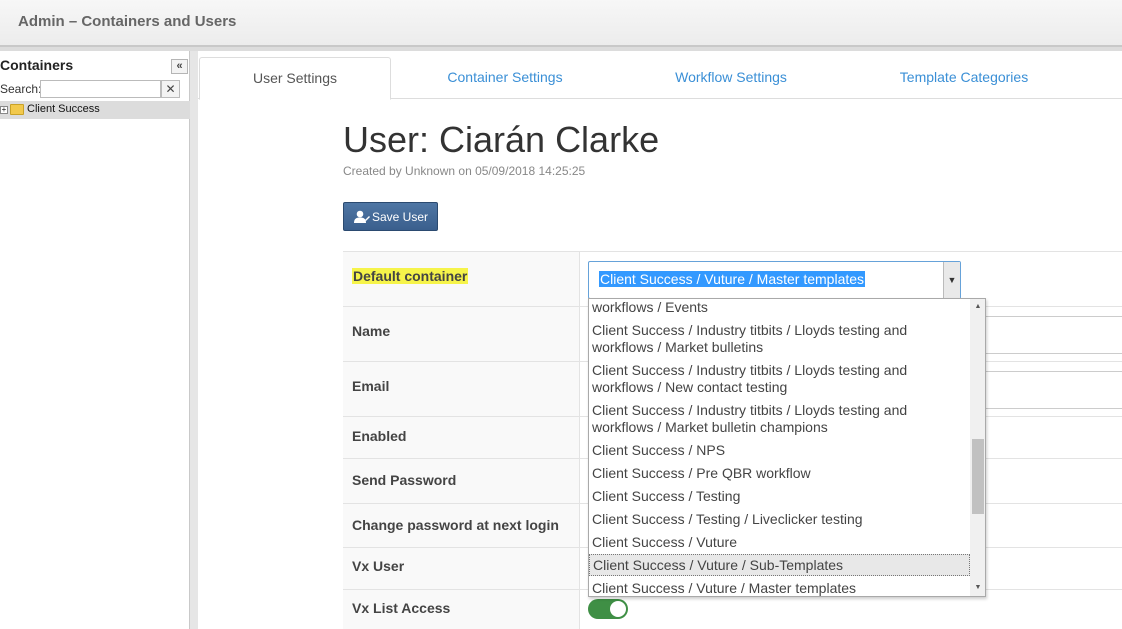  Describe the element at coordinates (461, 609) in the screenshot. I see `row-label-vx-list-access: Vx List Access` at that location.